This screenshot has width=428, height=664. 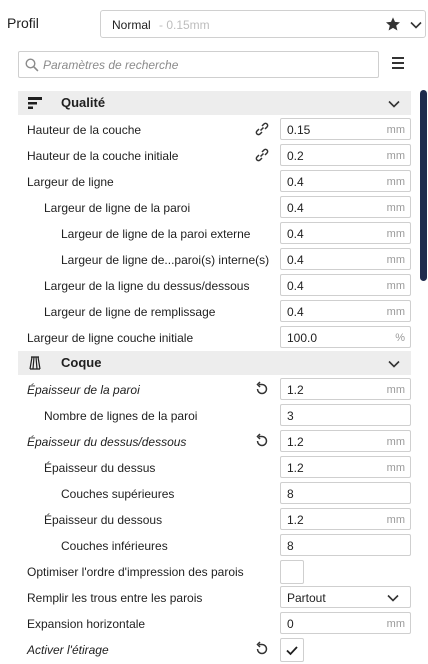 I want to click on setting-label: Largeur de ligne de remplissage, so click(x=130, y=312).